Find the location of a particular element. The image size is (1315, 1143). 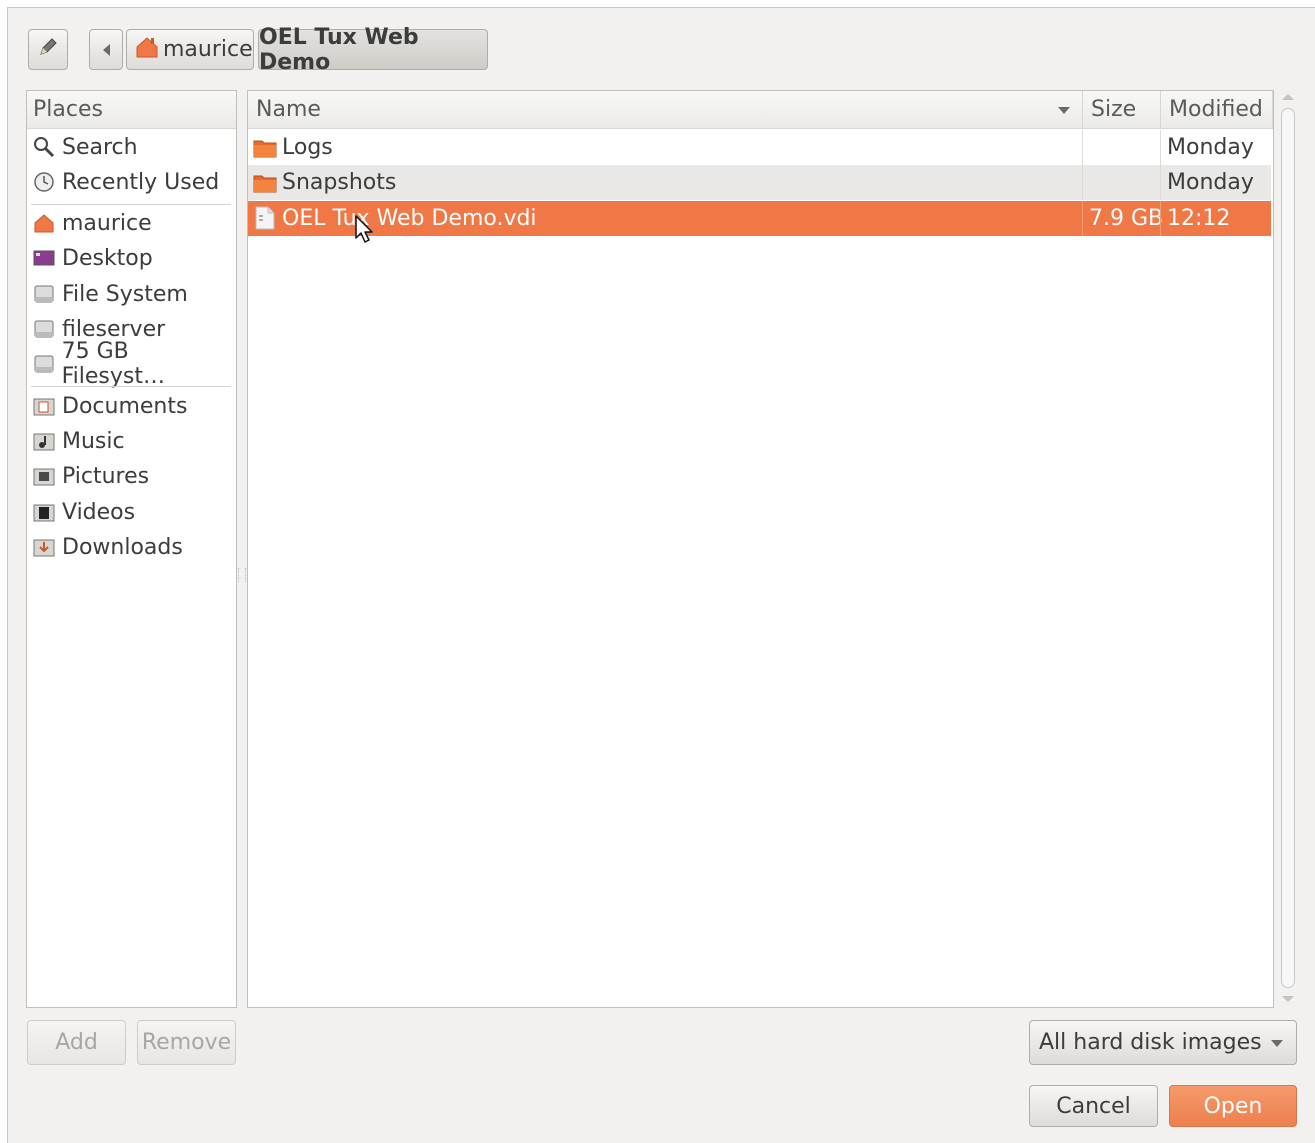

filter-selected-value: All hard disk images is located at coordinates (1150, 1042).